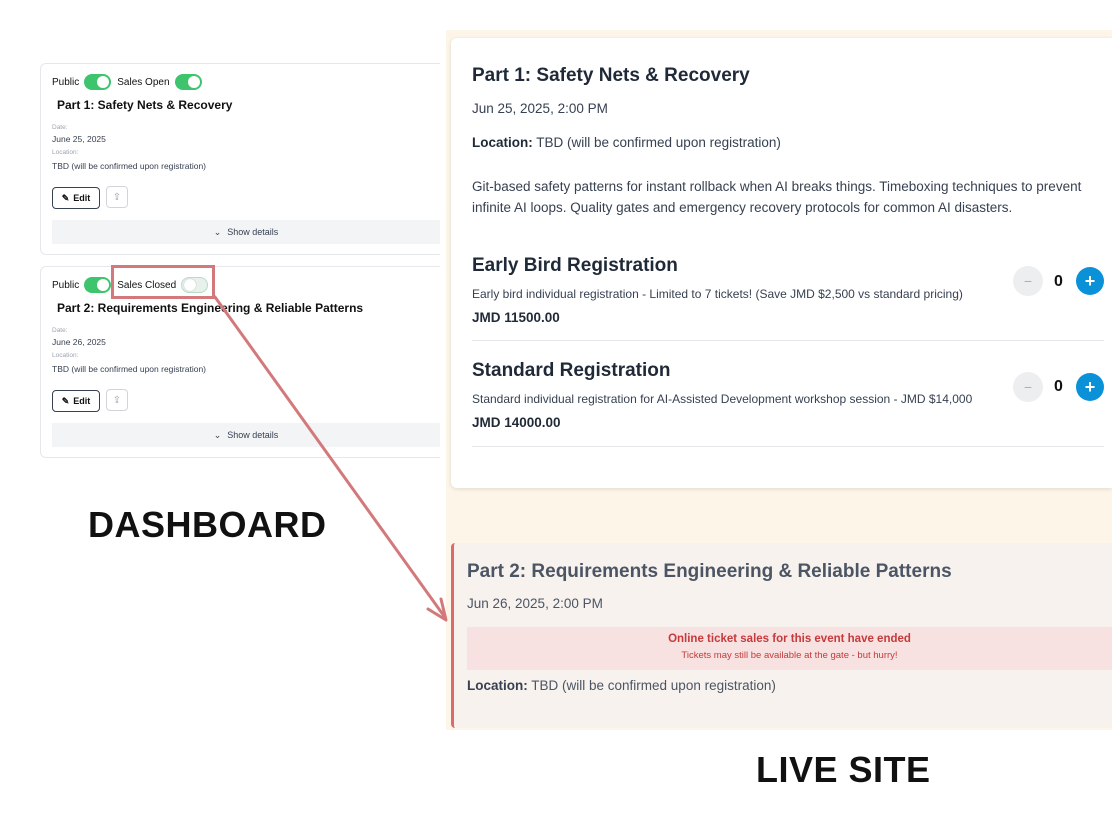 The height and width of the screenshot is (834, 1112). Describe the element at coordinates (535, 603) in the screenshot. I see `event-date: Jun 26, 2025, 2:00 PM` at that location.